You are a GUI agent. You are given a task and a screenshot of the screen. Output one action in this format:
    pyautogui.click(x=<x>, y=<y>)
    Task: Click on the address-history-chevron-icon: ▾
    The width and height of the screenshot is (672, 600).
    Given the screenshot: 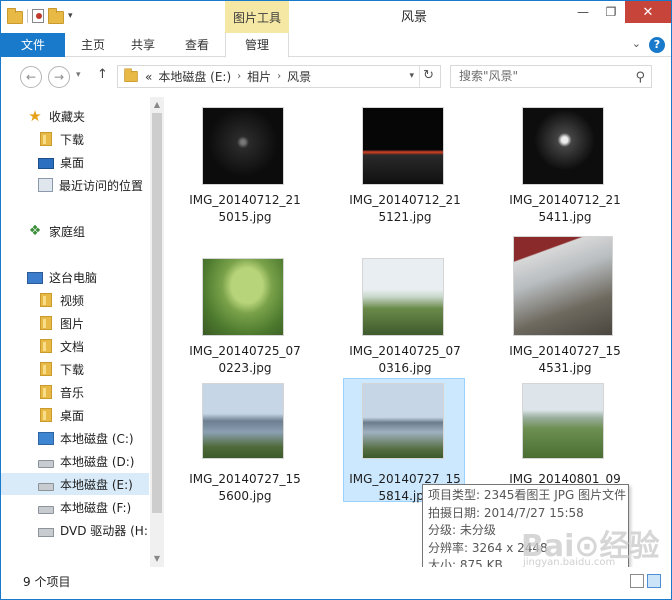 What is the action you would take?
    pyautogui.click(x=411, y=76)
    